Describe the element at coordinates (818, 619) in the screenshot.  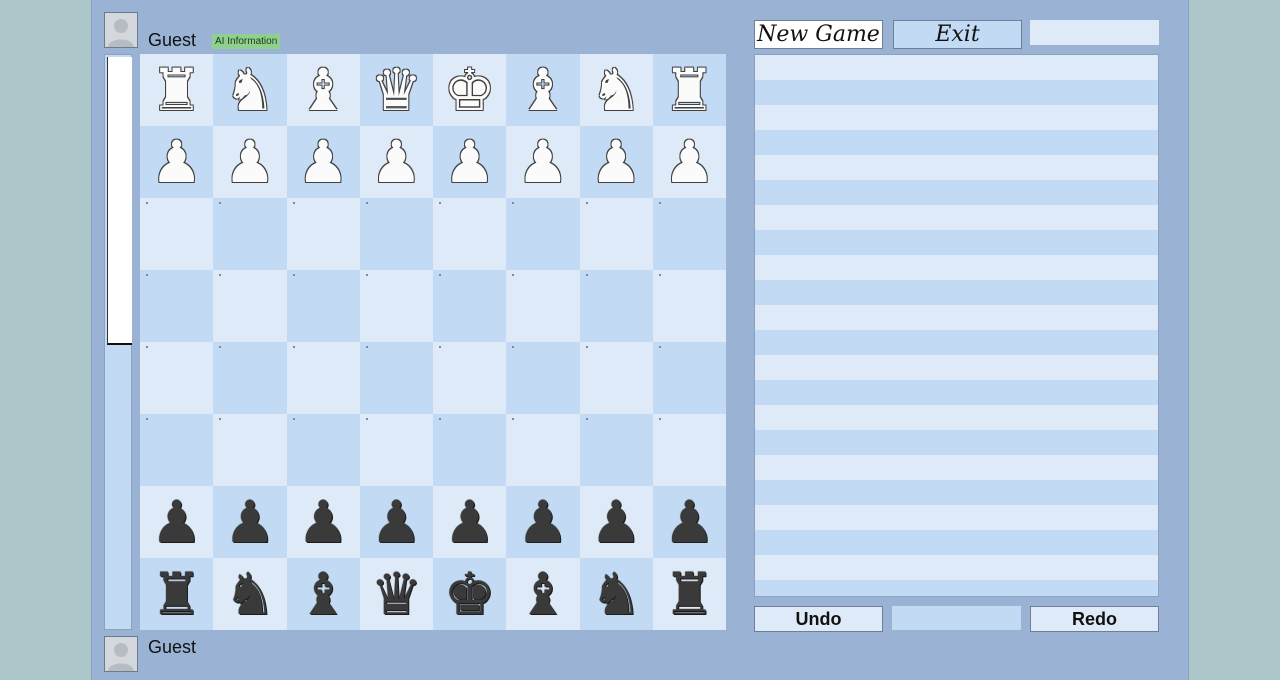
I see `undo-button: Undo` at that location.